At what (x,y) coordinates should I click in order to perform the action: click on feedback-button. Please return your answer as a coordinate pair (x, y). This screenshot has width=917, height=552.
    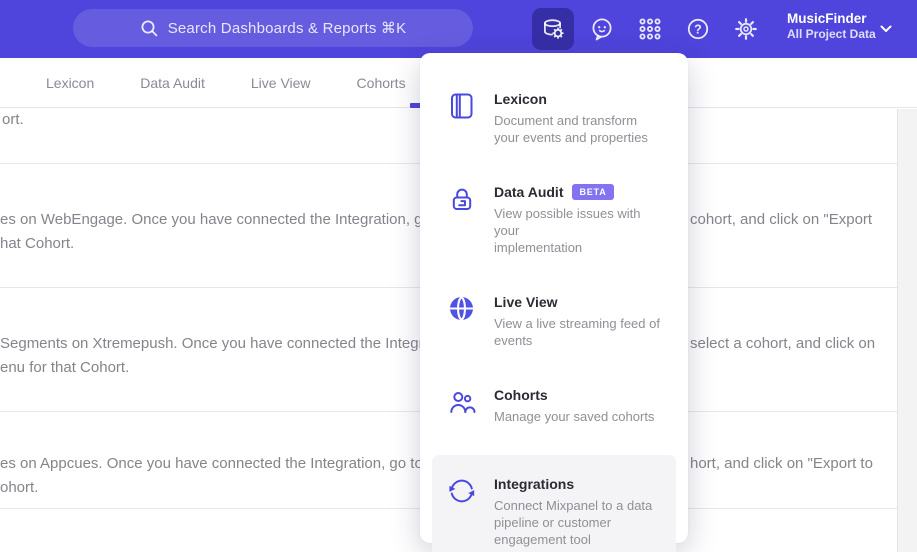
    Looking at the image, I should click on (602, 29).